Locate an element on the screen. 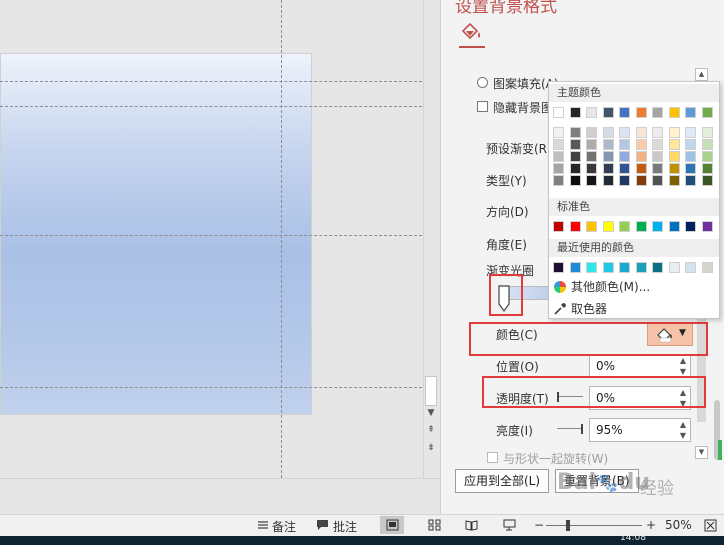  zoom-level: 50% is located at coordinates (678, 525).